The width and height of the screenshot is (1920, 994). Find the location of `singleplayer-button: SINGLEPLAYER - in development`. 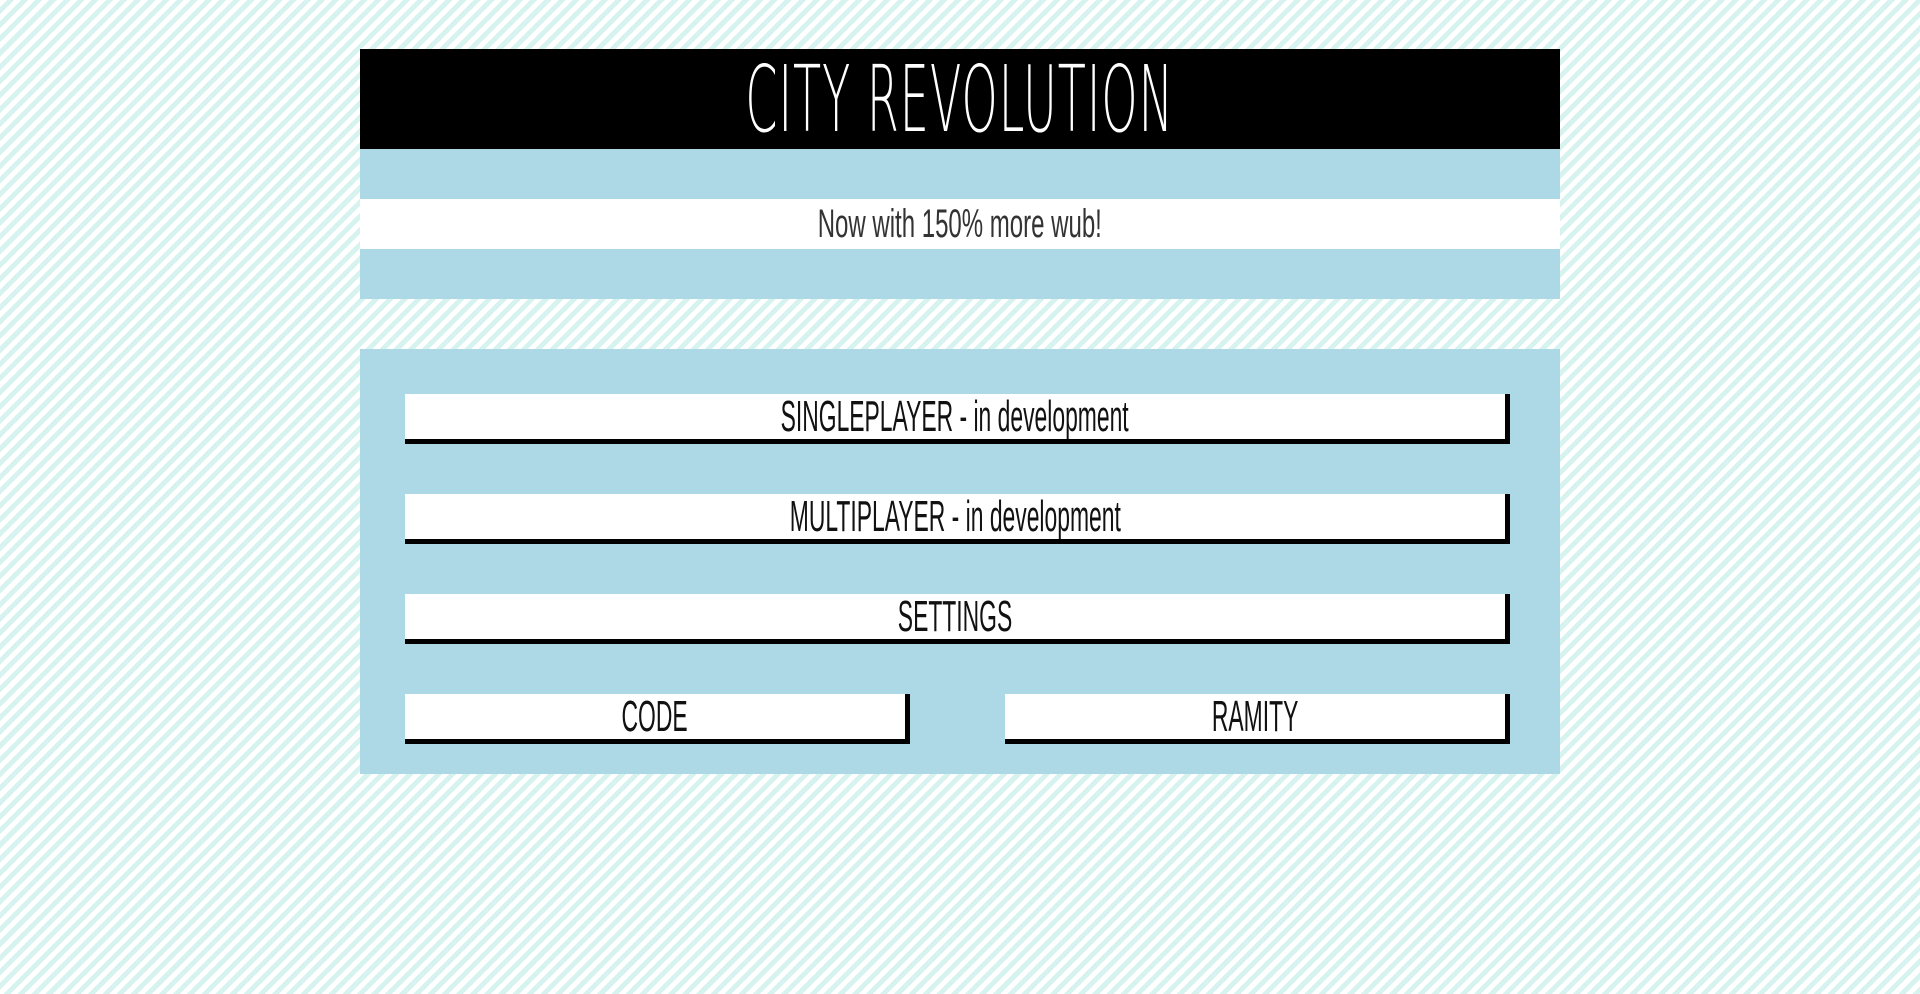

singleplayer-button: SINGLEPLAYER - in development is located at coordinates (957, 419).